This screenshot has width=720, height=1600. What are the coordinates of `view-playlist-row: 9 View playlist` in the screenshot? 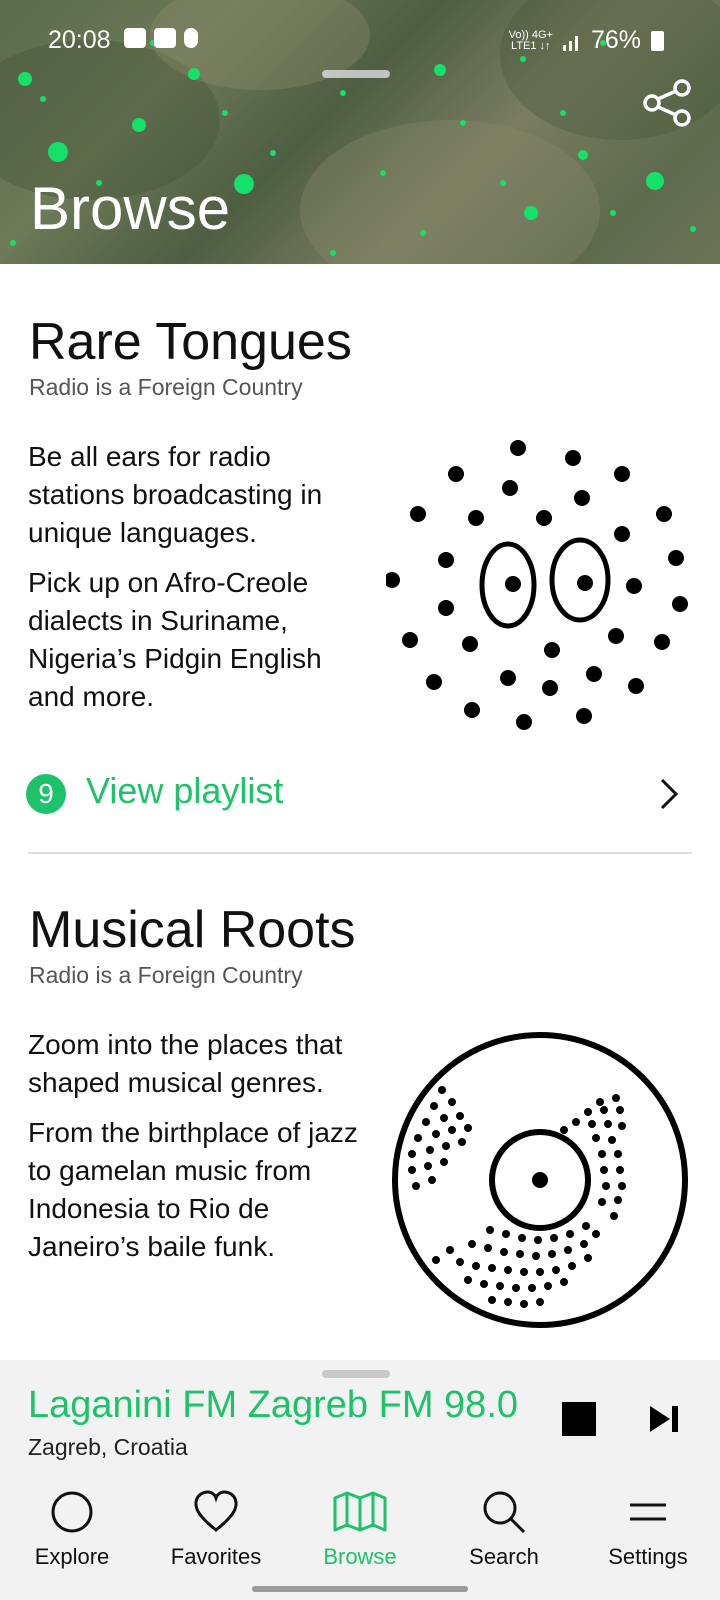 It's located at (358, 794).